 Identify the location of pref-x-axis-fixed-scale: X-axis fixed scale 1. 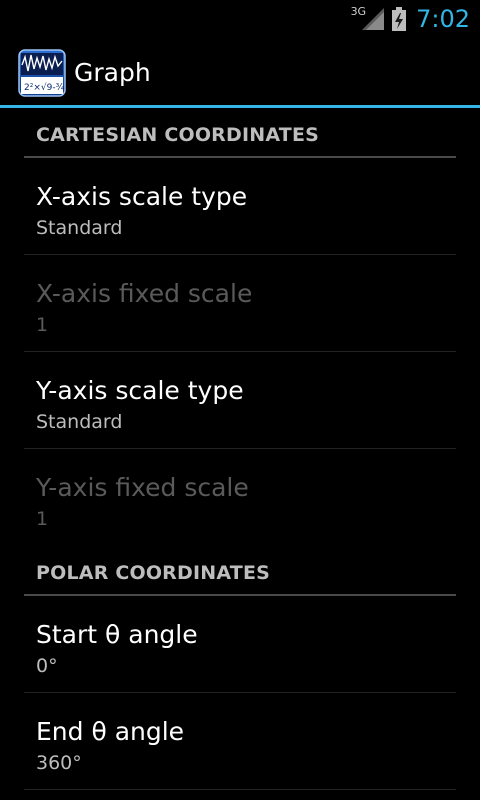
(240, 303).